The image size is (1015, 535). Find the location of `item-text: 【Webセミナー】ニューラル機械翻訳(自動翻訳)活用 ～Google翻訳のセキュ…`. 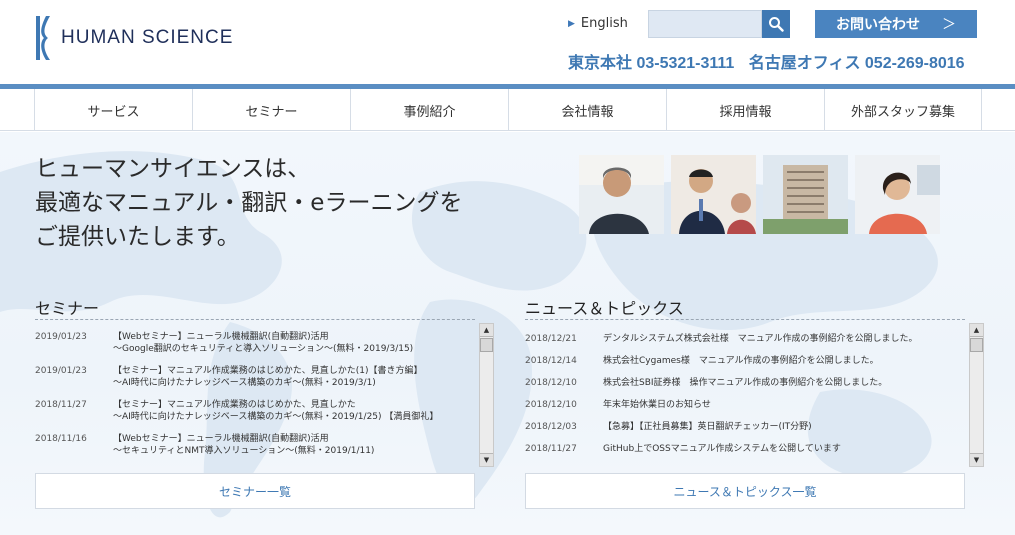

item-text: 【Webセミナー】ニューラル機械翻訳(自動翻訳)活用 ～Google翻訳のセキュ… is located at coordinates (294, 343).